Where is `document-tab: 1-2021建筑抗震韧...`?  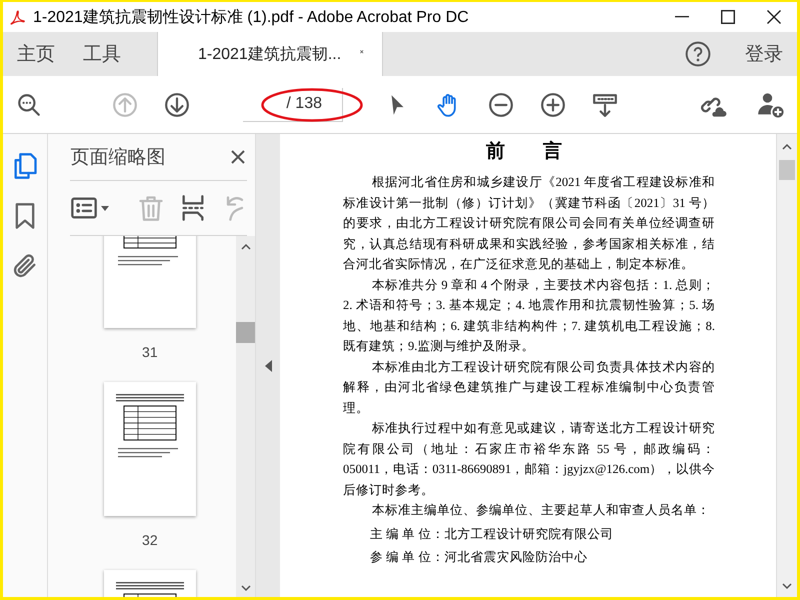 document-tab: 1-2021建筑抗震韧... is located at coordinates (270, 54).